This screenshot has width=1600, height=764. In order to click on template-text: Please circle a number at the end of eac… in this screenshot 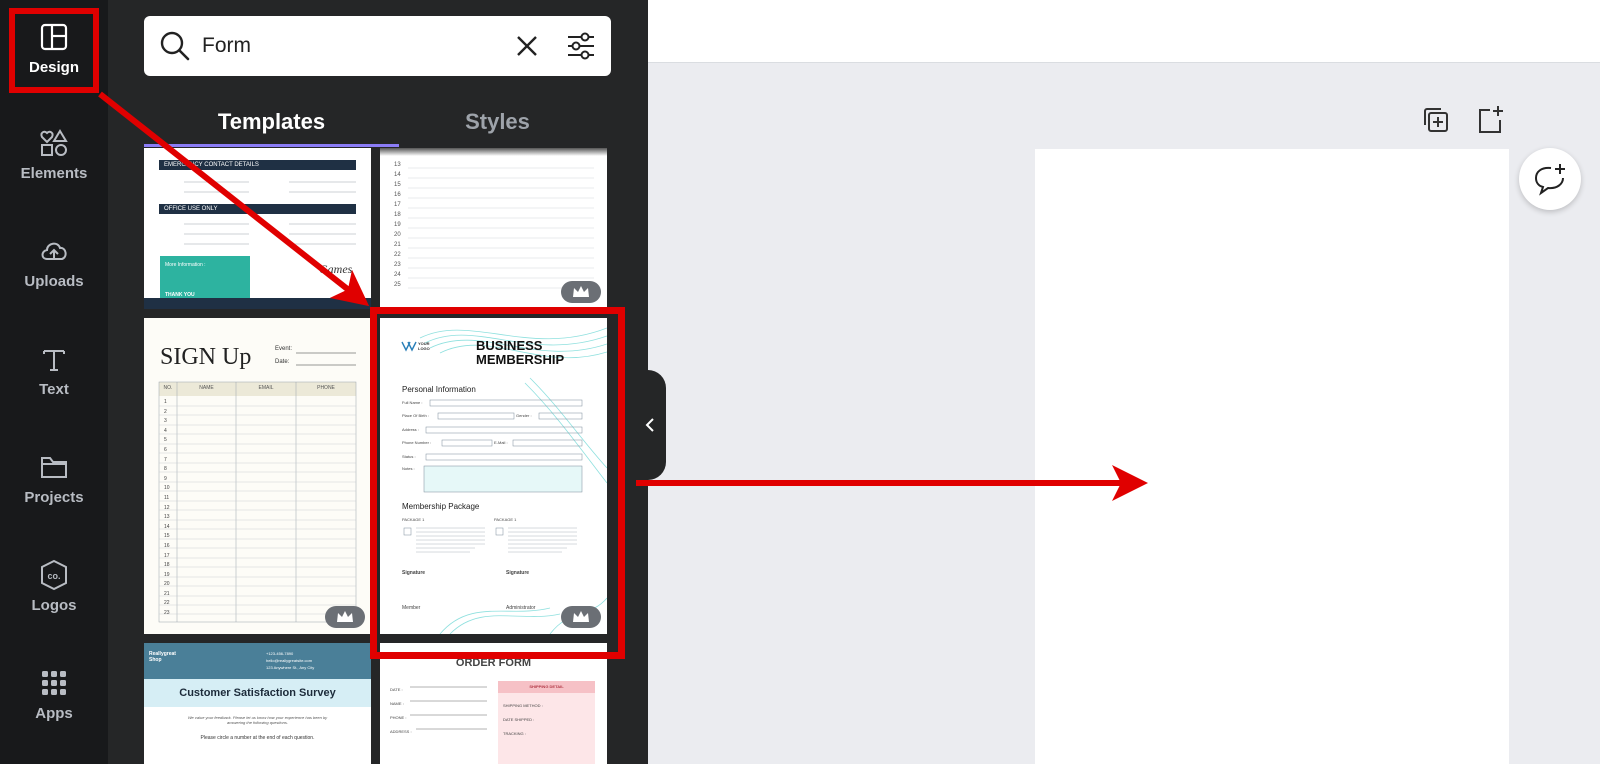, I will do `click(257, 738)`.